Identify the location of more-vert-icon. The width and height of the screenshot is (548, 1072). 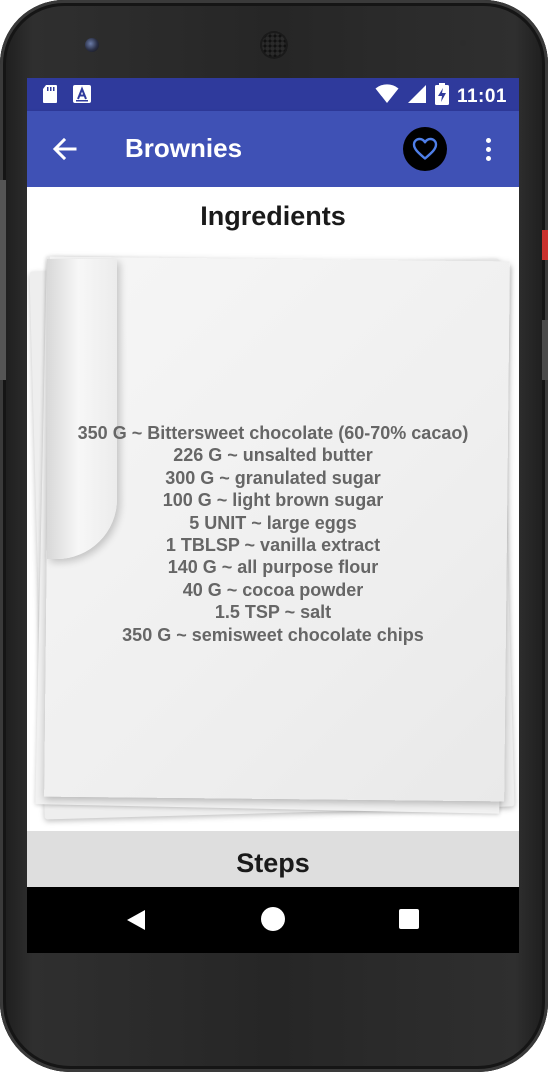
(488, 140).